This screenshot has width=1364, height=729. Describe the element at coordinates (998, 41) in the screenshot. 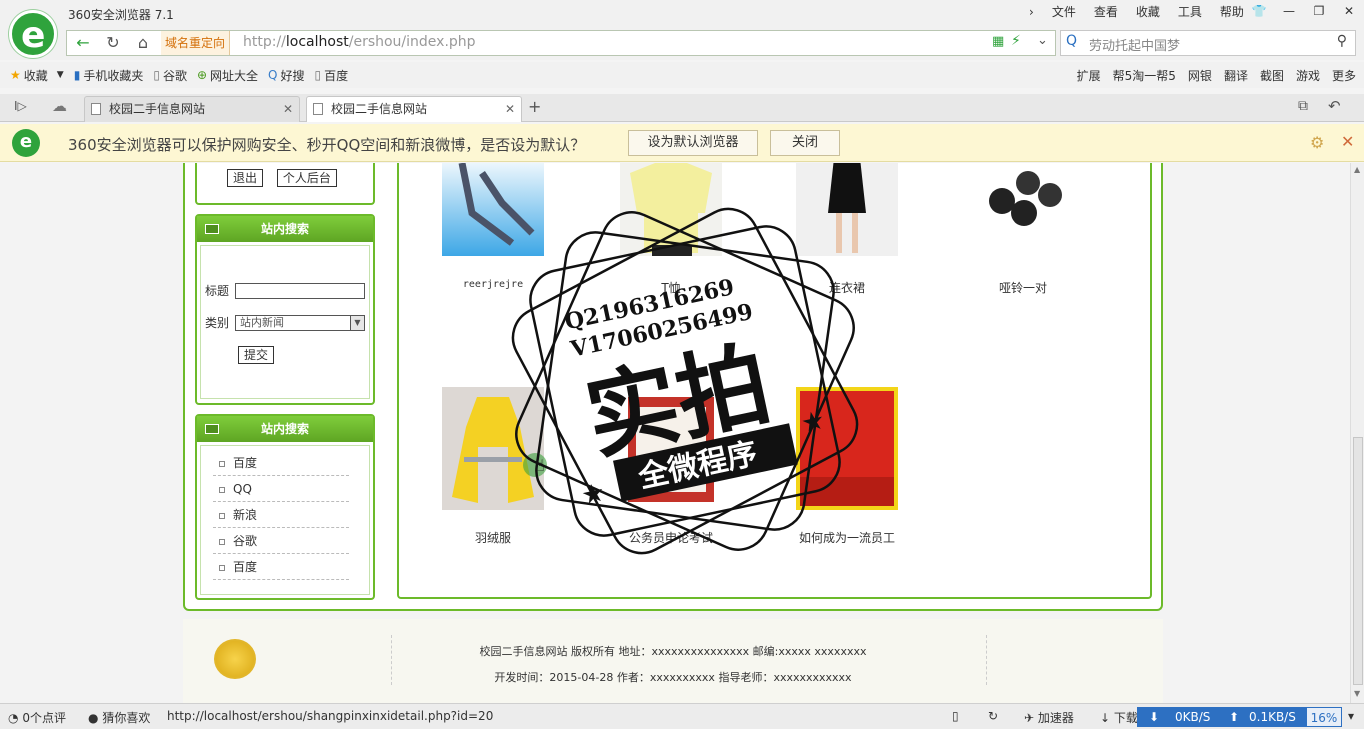

I see `qr-code-icon: ▦` at that location.